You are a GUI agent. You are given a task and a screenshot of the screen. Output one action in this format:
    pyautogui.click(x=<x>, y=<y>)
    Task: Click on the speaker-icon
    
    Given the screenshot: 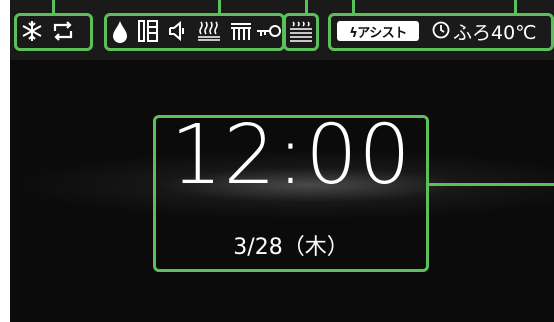 What is the action you would take?
    pyautogui.click(x=178, y=31)
    